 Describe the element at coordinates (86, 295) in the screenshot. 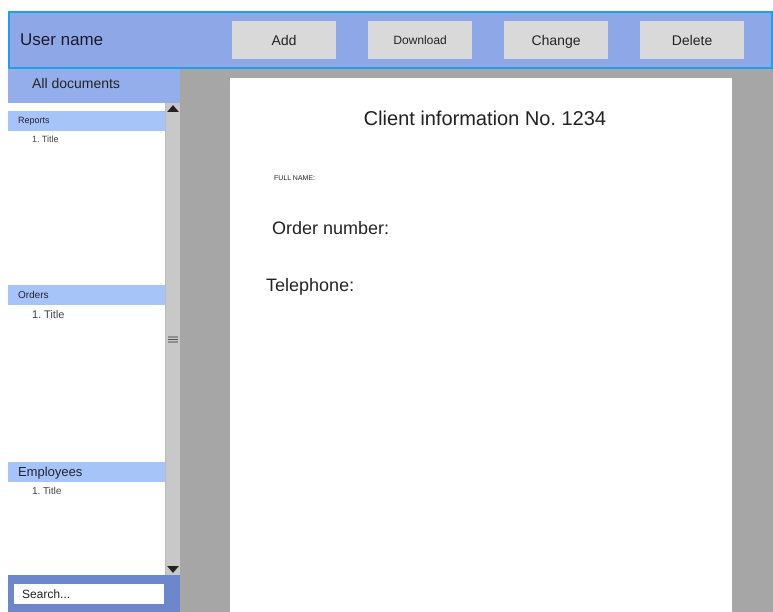

I see `section-header: Orders` at that location.